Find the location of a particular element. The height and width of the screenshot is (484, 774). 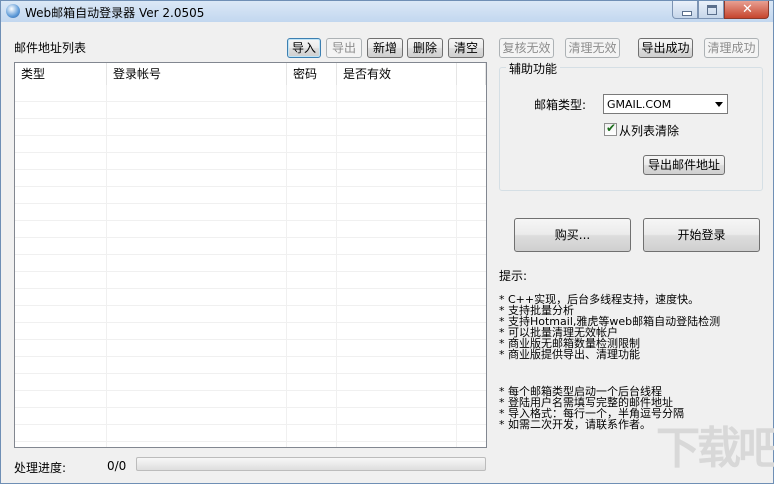

export-success-button: 导出成功 is located at coordinates (665, 48).